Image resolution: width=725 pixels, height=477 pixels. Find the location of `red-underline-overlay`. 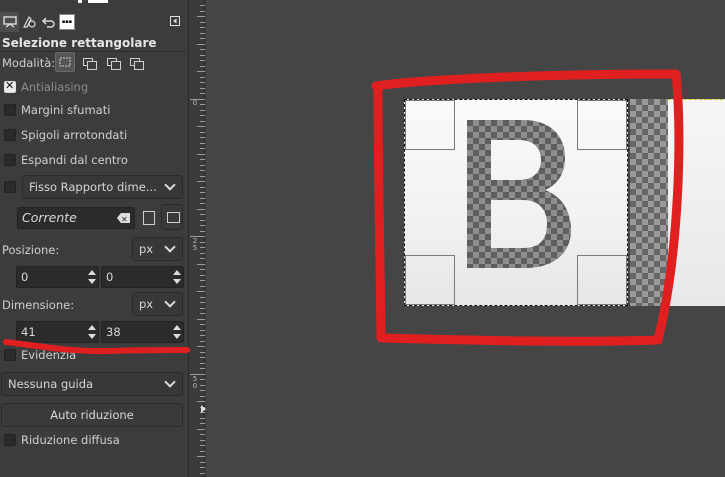

red-underline-overlay is located at coordinates (96, 347).